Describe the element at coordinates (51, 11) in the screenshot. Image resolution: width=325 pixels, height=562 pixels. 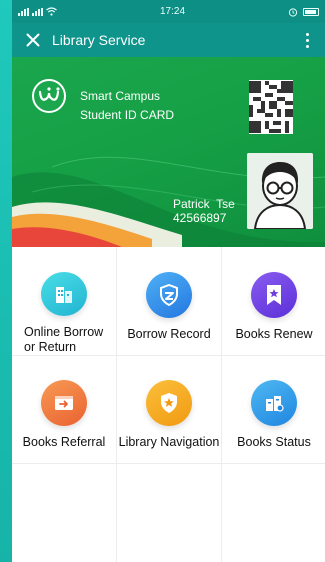
I see `wifi-icon` at that location.